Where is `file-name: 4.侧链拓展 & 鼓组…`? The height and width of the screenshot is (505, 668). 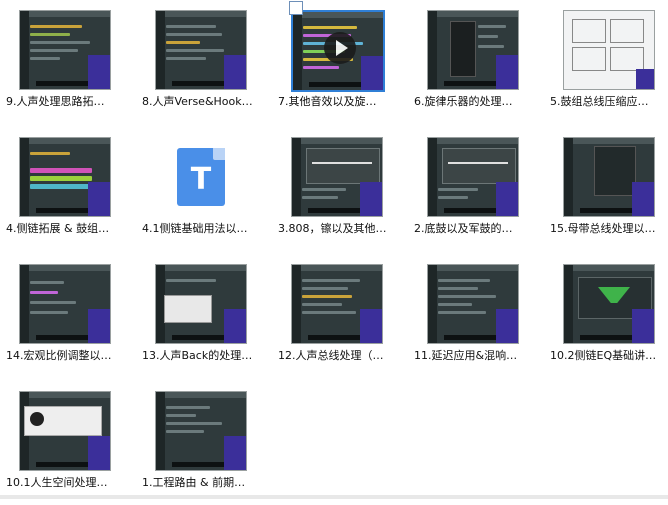
file-name: 4.侧链拓展 & 鼓组… is located at coordinates (58, 228).